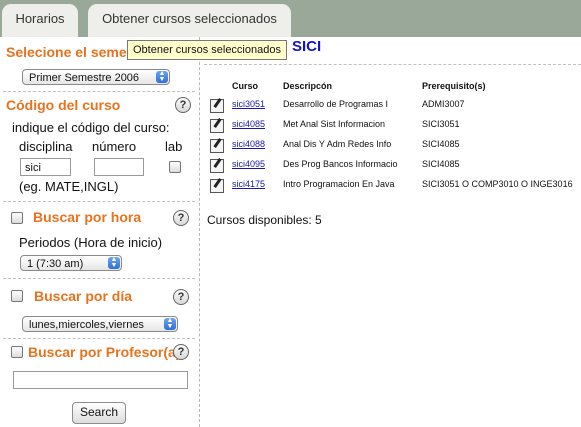 This screenshot has width=581, height=427. Describe the element at coordinates (248, 144) in the screenshot. I see `course-code-link: sici4088` at that location.